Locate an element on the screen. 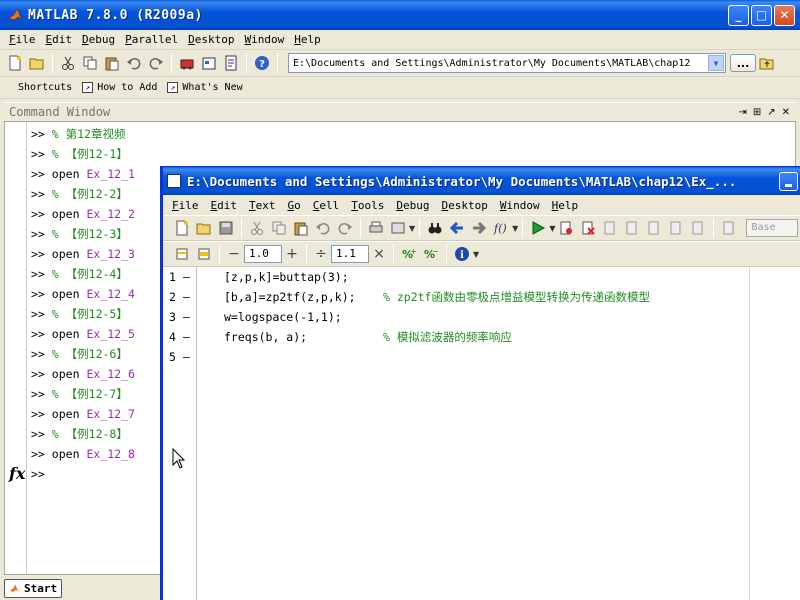 The width and height of the screenshot is (800, 600). code-line: 1– [z,p,k]=buttap(3); is located at coordinates (456, 277).